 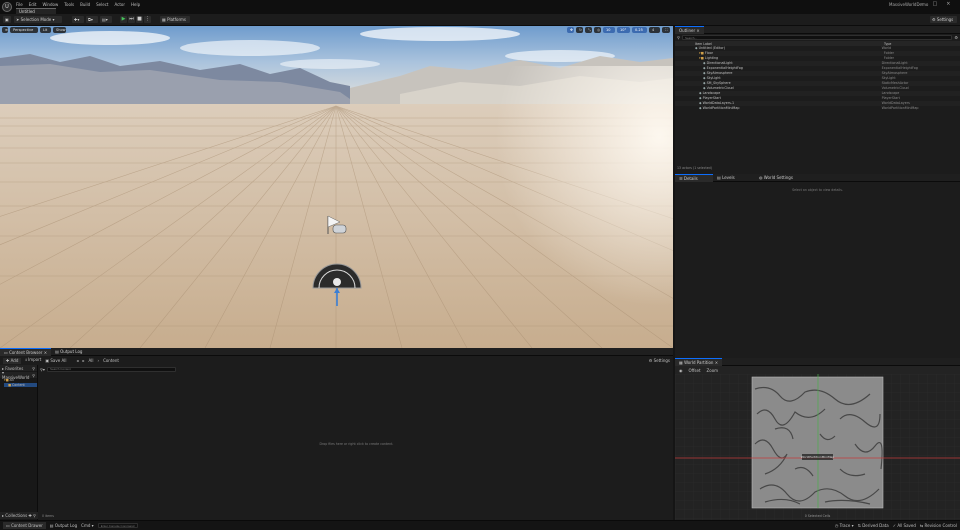 I want to click on outliner-row-type: SkyAtmosphere, so click(x=894, y=73).